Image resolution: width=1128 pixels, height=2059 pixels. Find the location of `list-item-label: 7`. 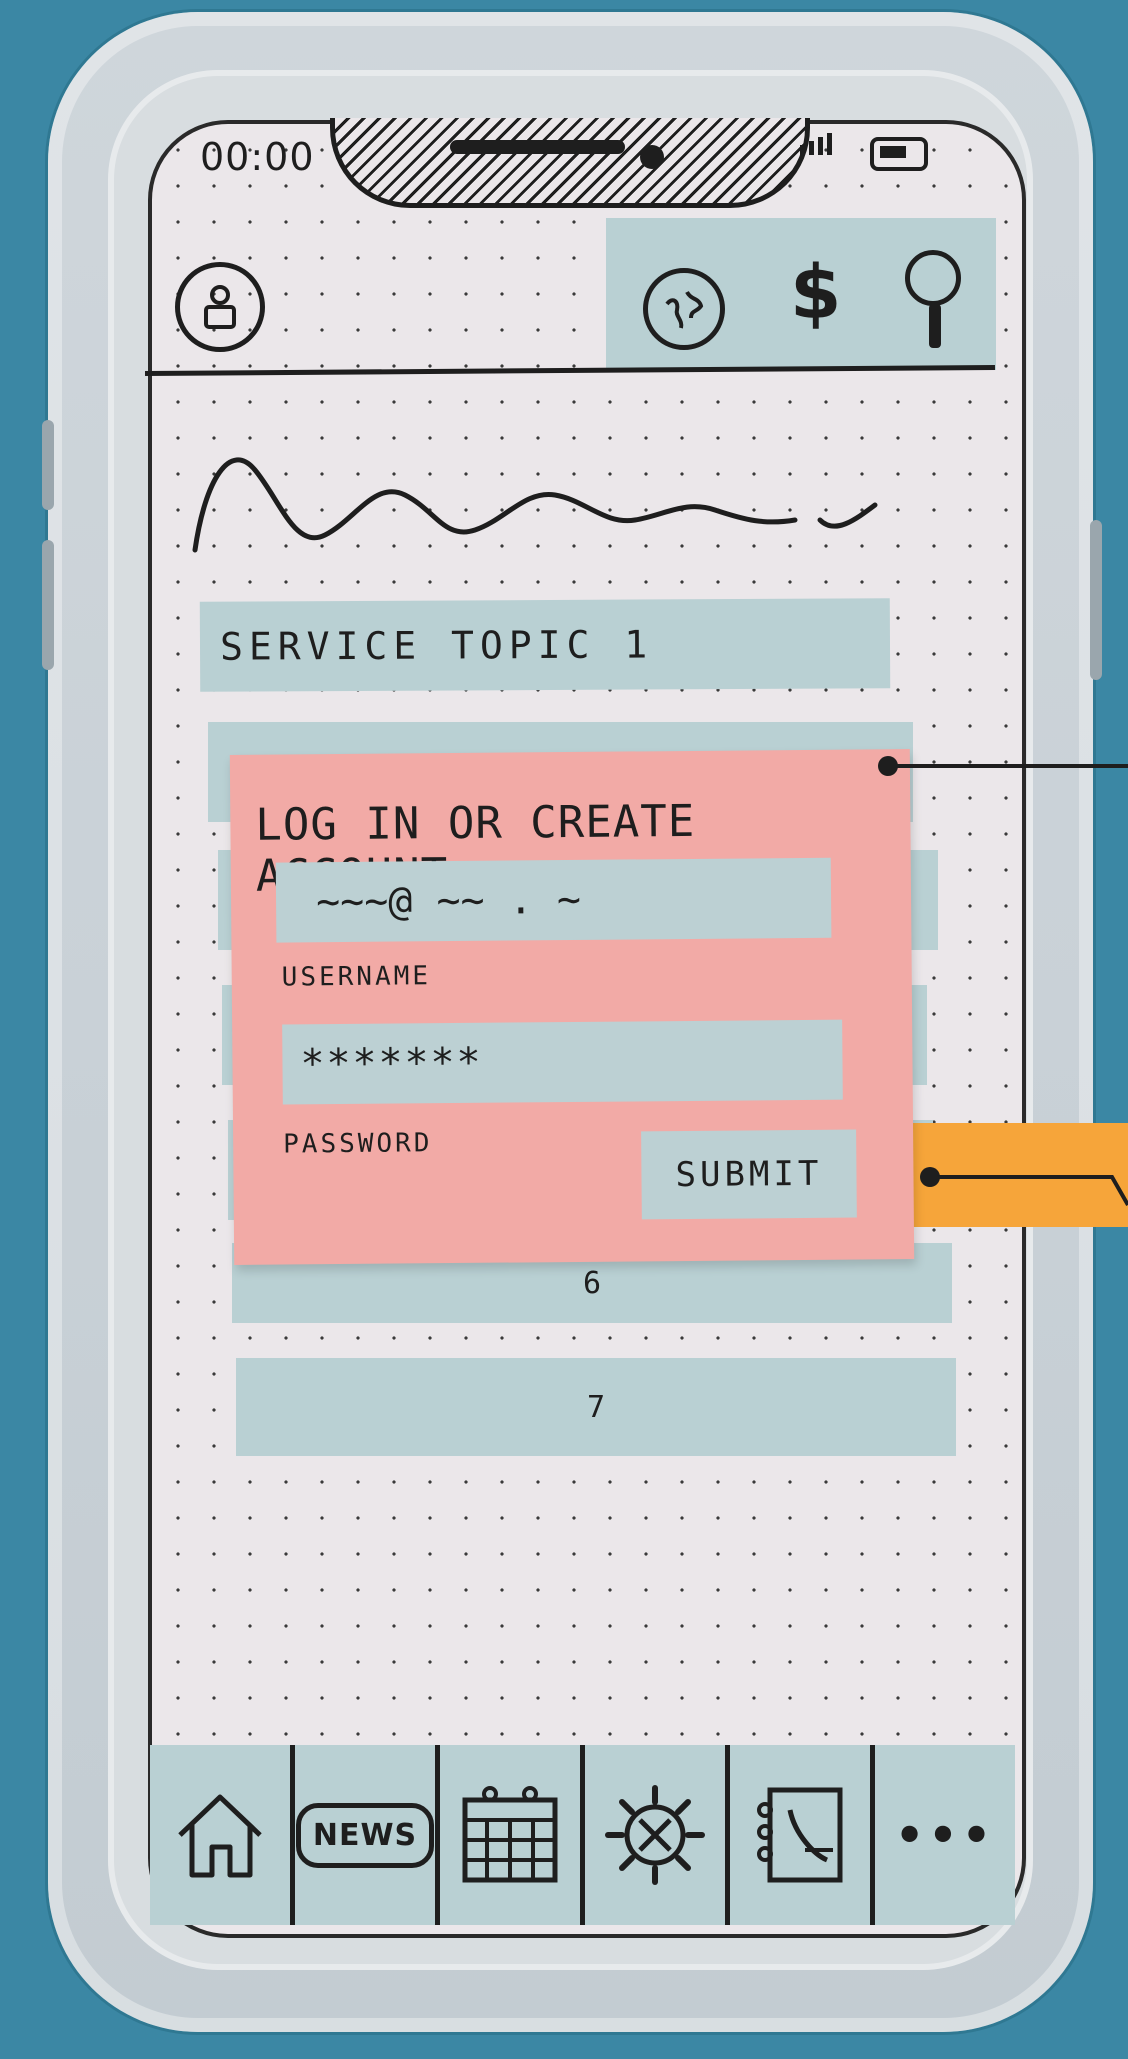

list-item-label: 7 is located at coordinates (596, 1407).